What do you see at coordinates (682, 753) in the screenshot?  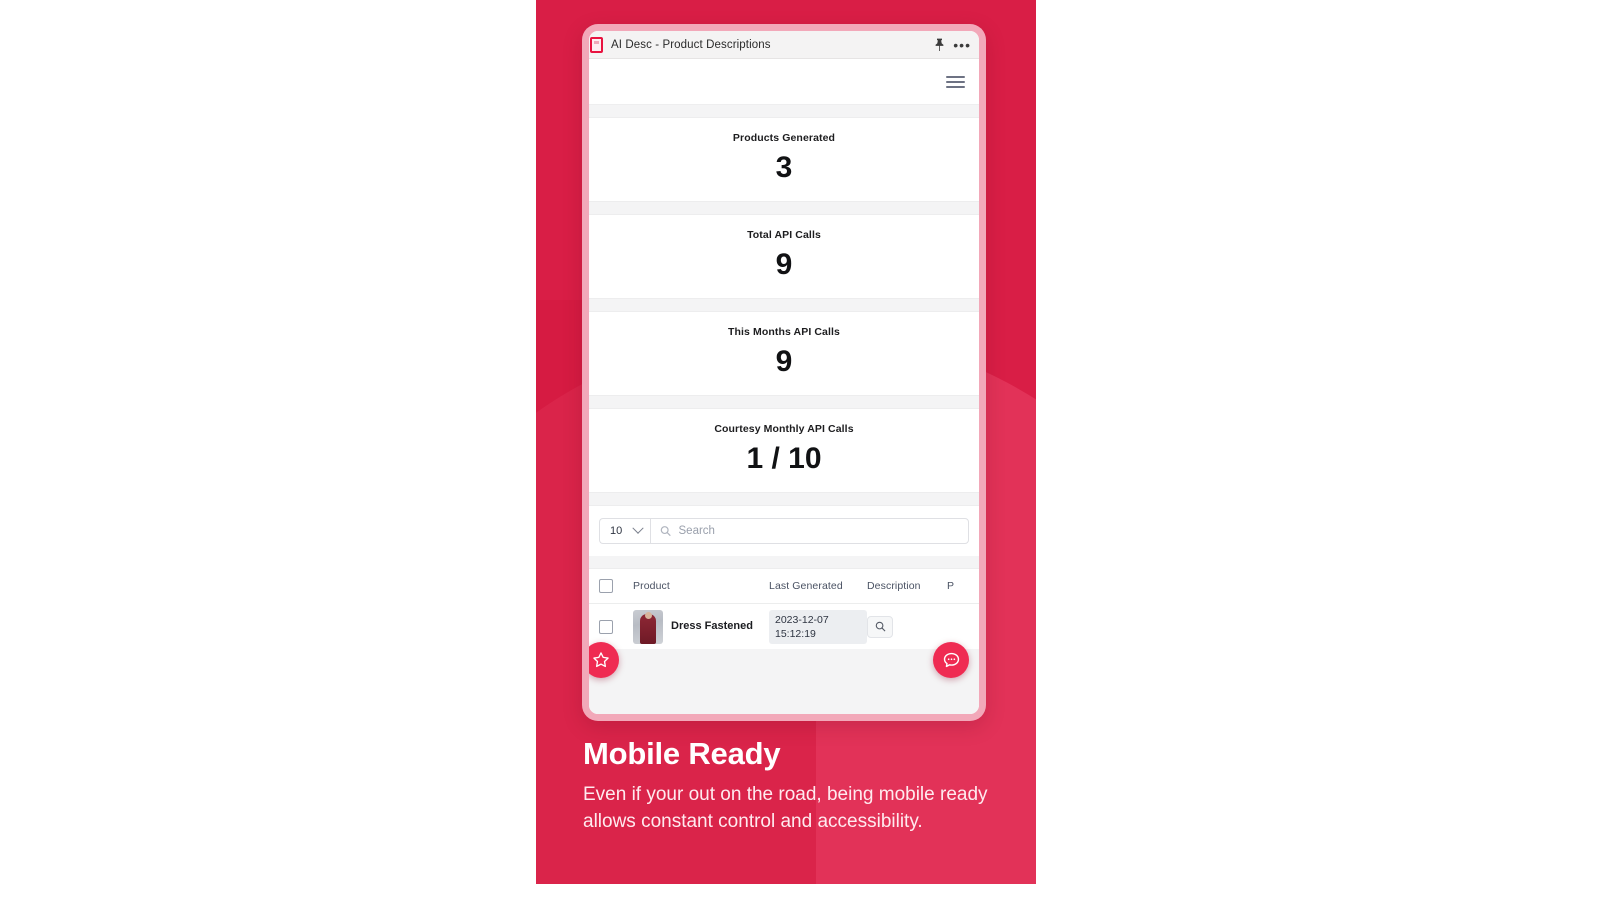 I see `caption-heading: Mobile Ready` at bounding box center [682, 753].